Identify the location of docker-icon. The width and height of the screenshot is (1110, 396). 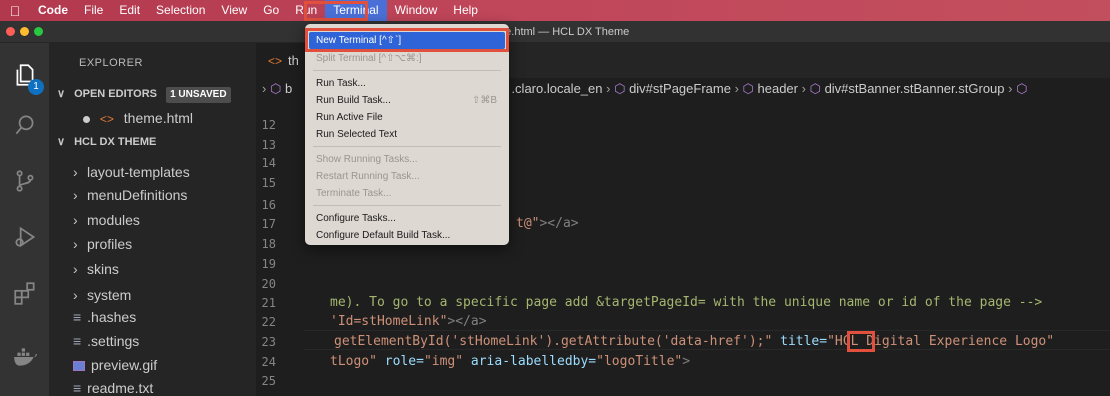
(25, 357).